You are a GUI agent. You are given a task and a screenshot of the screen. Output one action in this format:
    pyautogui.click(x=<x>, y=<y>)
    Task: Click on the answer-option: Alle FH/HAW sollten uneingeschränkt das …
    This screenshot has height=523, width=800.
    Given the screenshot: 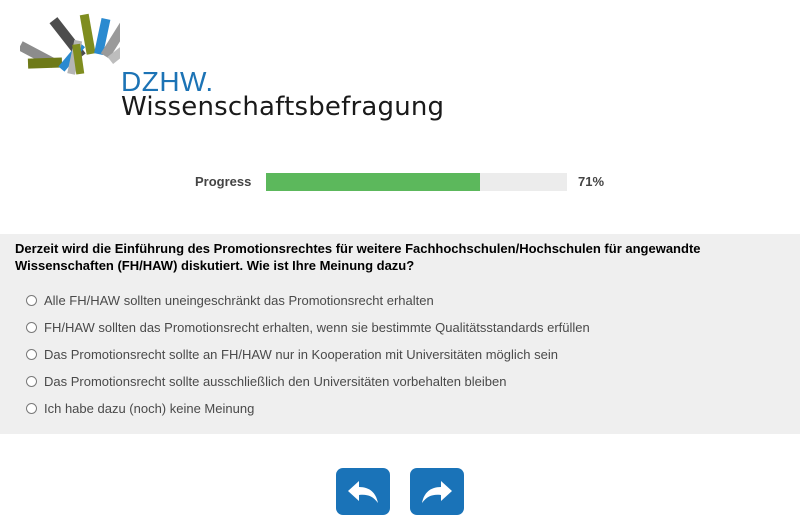 What is the action you would take?
    pyautogui.click(x=230, y=300)
    